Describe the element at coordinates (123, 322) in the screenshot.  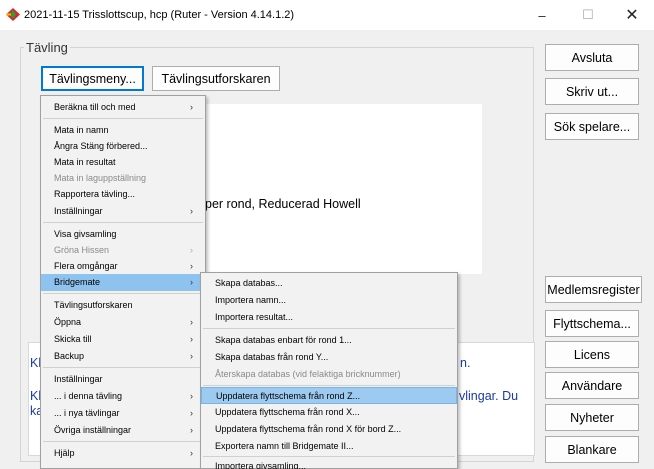
I see `menu-item-oppna: Öppna ›` at that location.